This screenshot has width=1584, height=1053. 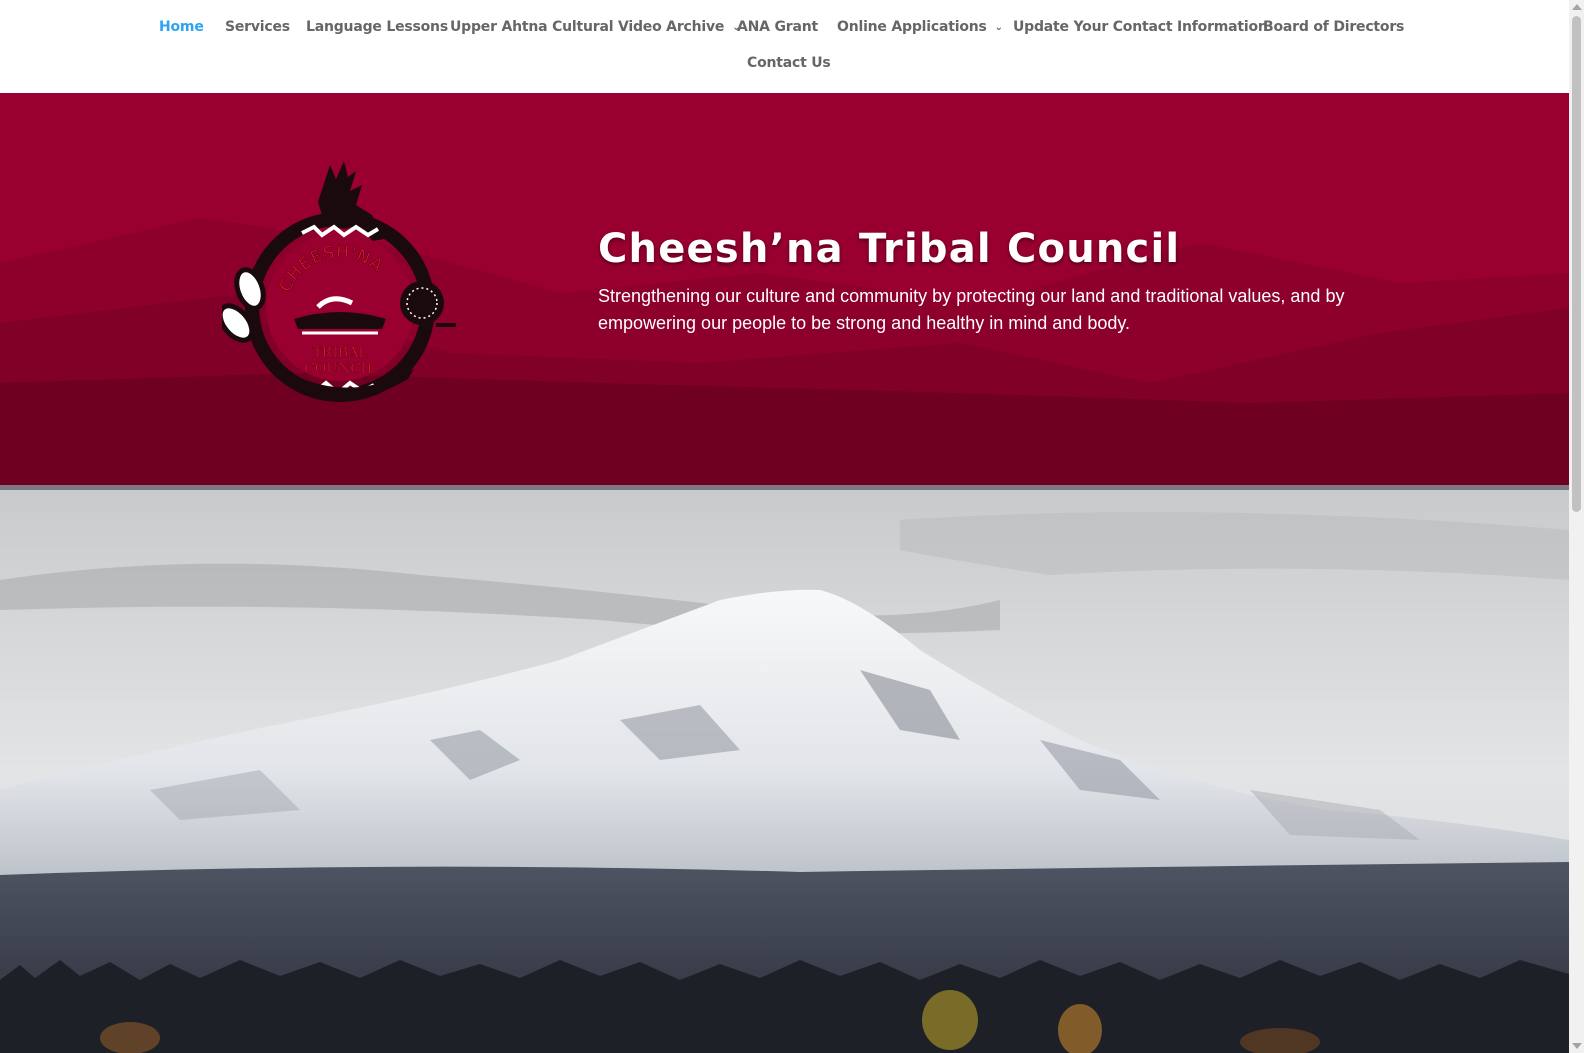 I want to click on cheeshna-logo: CHEESH'NA TRIBAL COUNCIL, so click(x=339, y=281).